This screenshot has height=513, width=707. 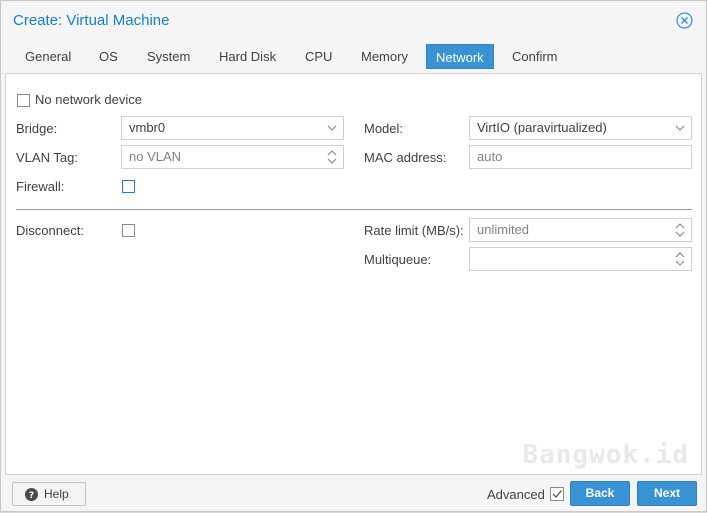 I want to click on section-divider, so click(x=354, y=209).